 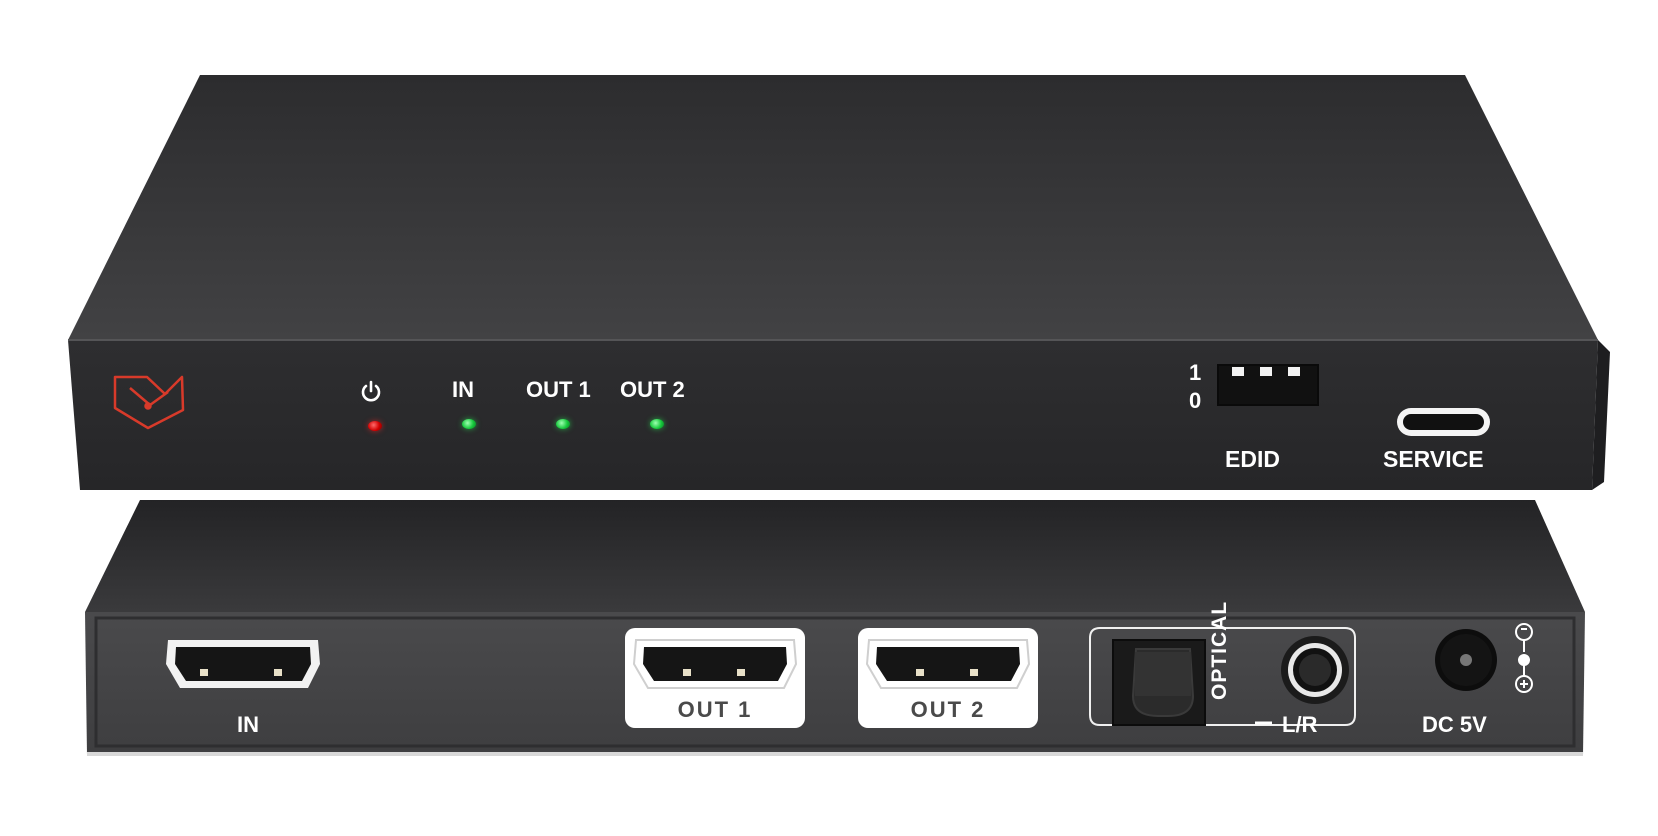 I want to click on service-label: SERVICE, so click(x=1433, y=459).